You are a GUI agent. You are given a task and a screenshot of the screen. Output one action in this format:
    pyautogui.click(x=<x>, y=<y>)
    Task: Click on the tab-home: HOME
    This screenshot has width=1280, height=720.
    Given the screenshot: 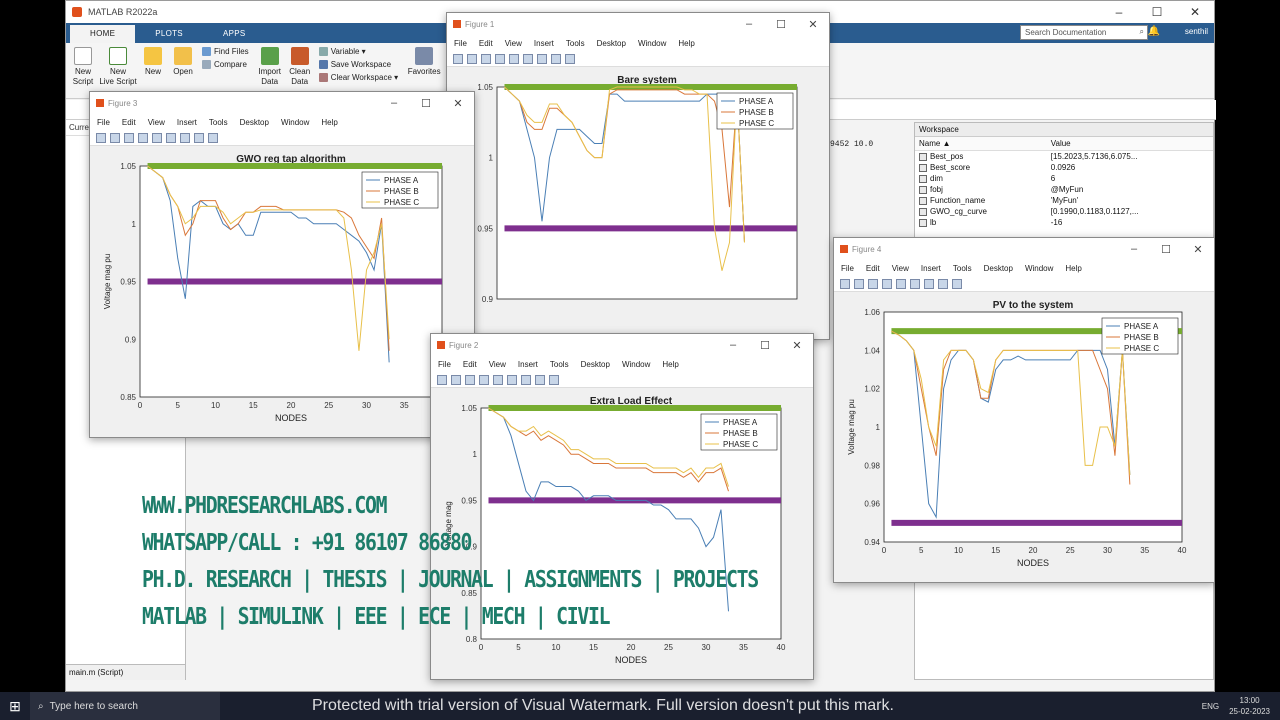 What is the action you would take?
    pyautogui.click(x=103, y=34)
    